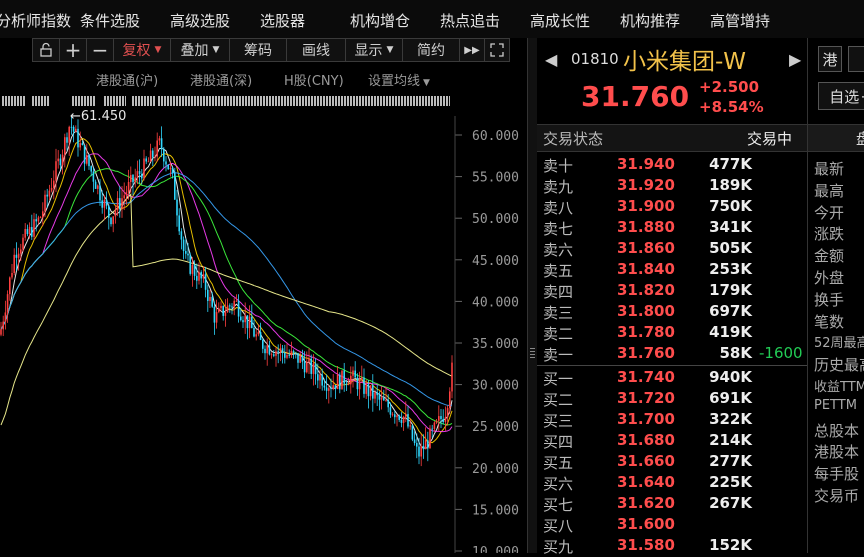  Describe the element at coordinates (495, 386) in the screenshot. I see `y-tick-label: 30.000` at that location.